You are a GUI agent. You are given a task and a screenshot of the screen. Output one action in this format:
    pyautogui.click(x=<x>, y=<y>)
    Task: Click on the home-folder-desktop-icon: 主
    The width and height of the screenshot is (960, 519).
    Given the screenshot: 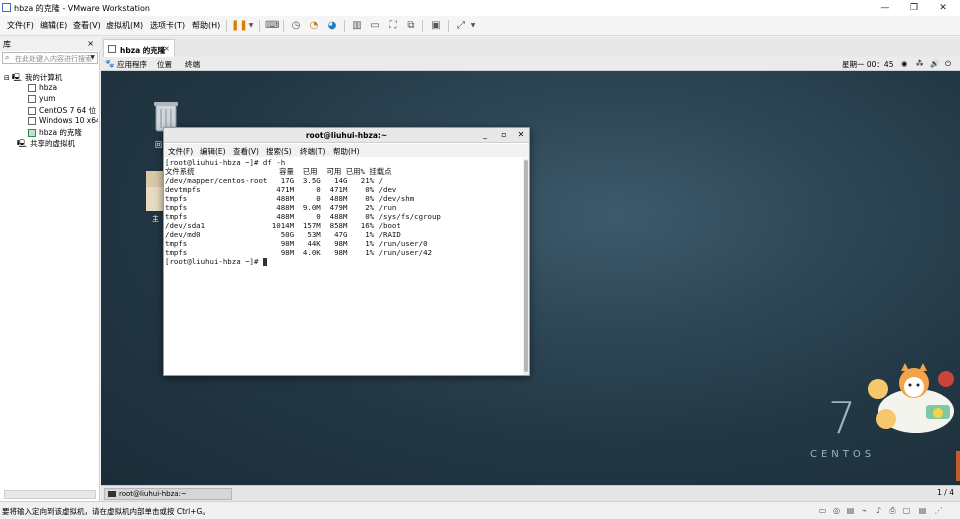 What is the action you would take?
    pyautogui.click(x=155, y=197)
    